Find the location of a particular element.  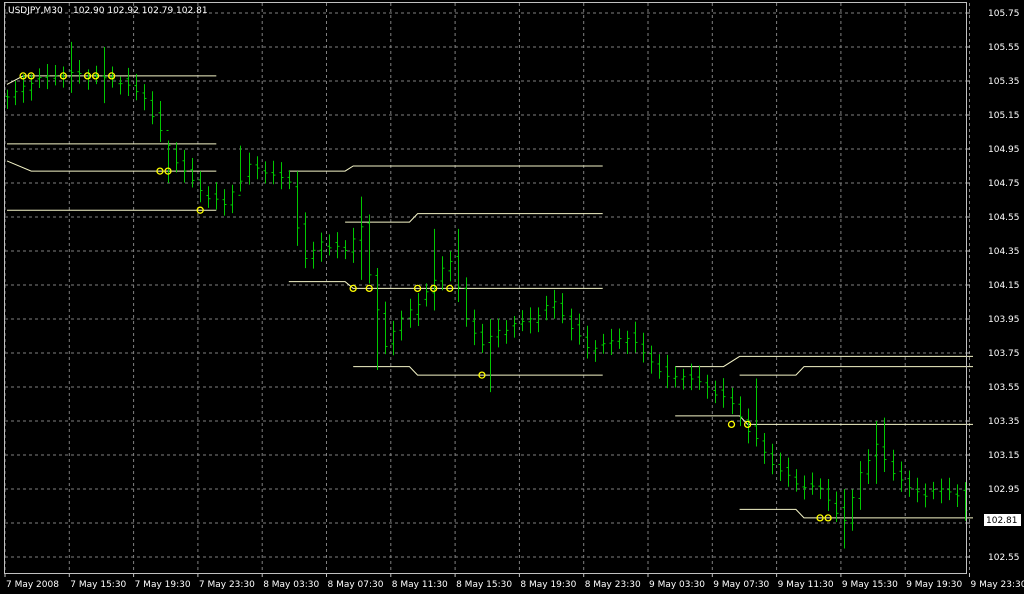

y-tick-label: 102.55 is located at coordinates (1004, 558).